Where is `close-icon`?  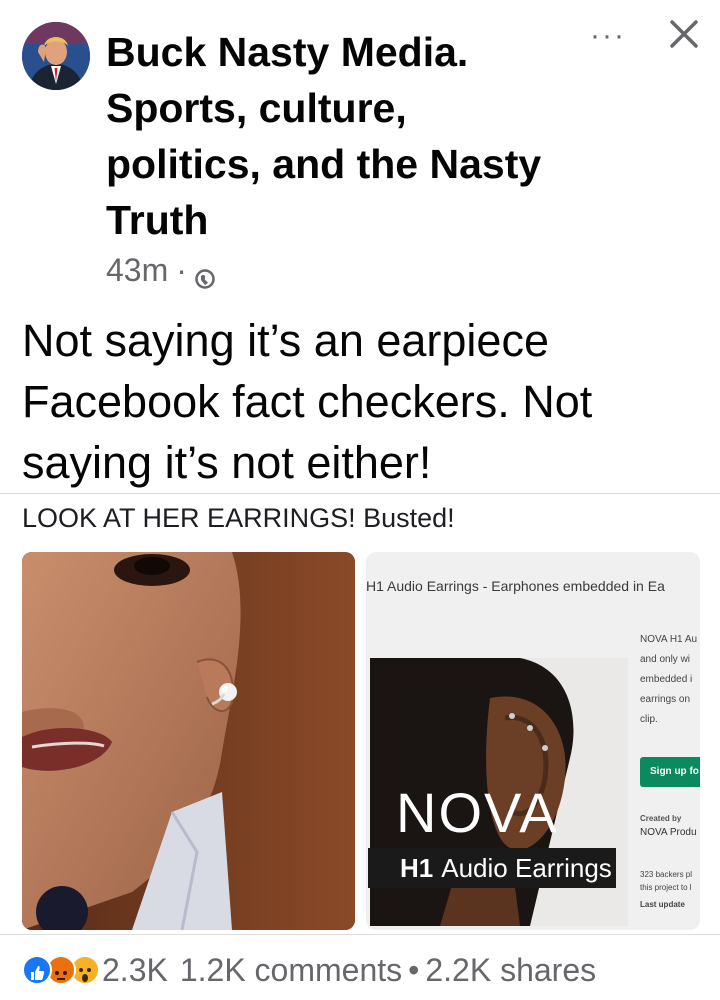
close-icon is located at coordinates (684, 34).